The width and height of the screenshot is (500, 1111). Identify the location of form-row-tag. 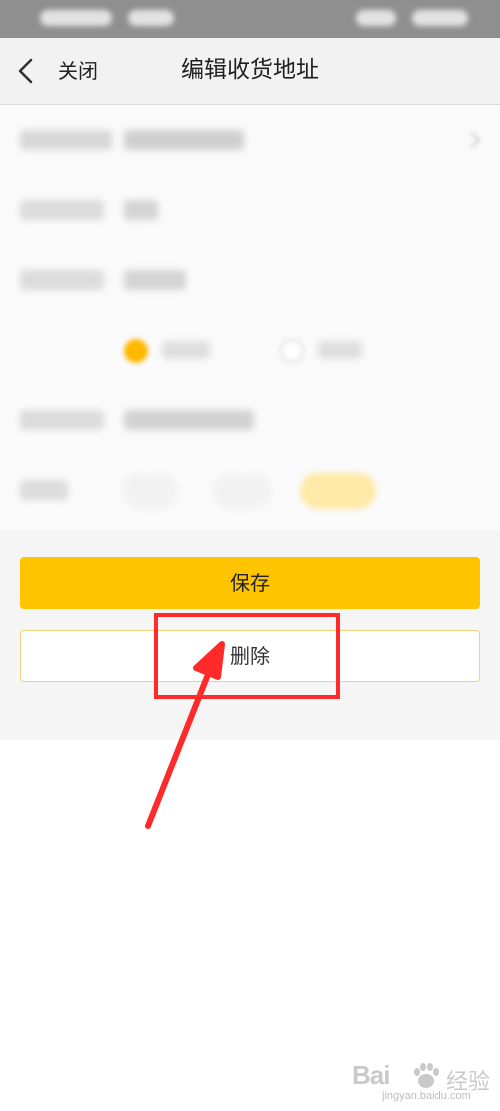
(250, 490).